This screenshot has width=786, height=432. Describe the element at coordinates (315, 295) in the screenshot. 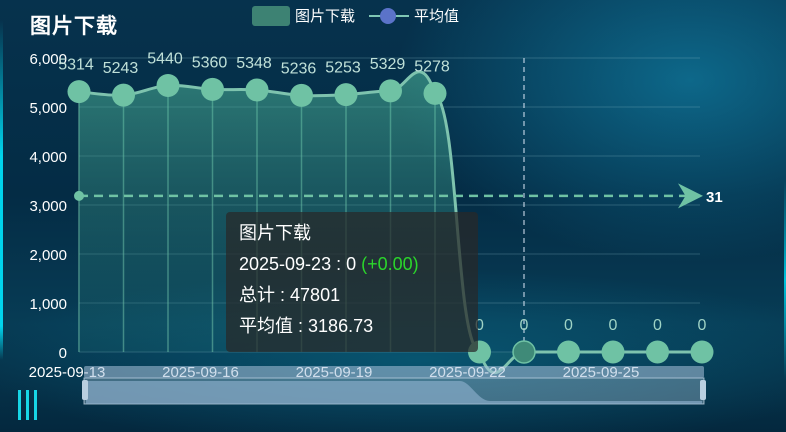

I see `tooltip-total-value: 47801` at that location.